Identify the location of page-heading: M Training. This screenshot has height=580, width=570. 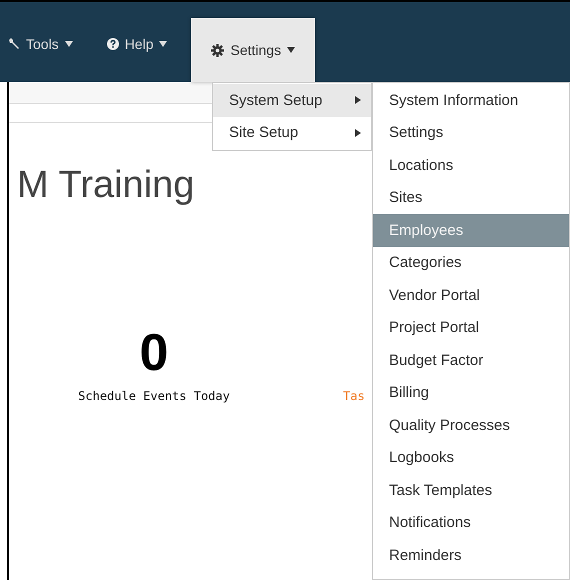
(105, 185).